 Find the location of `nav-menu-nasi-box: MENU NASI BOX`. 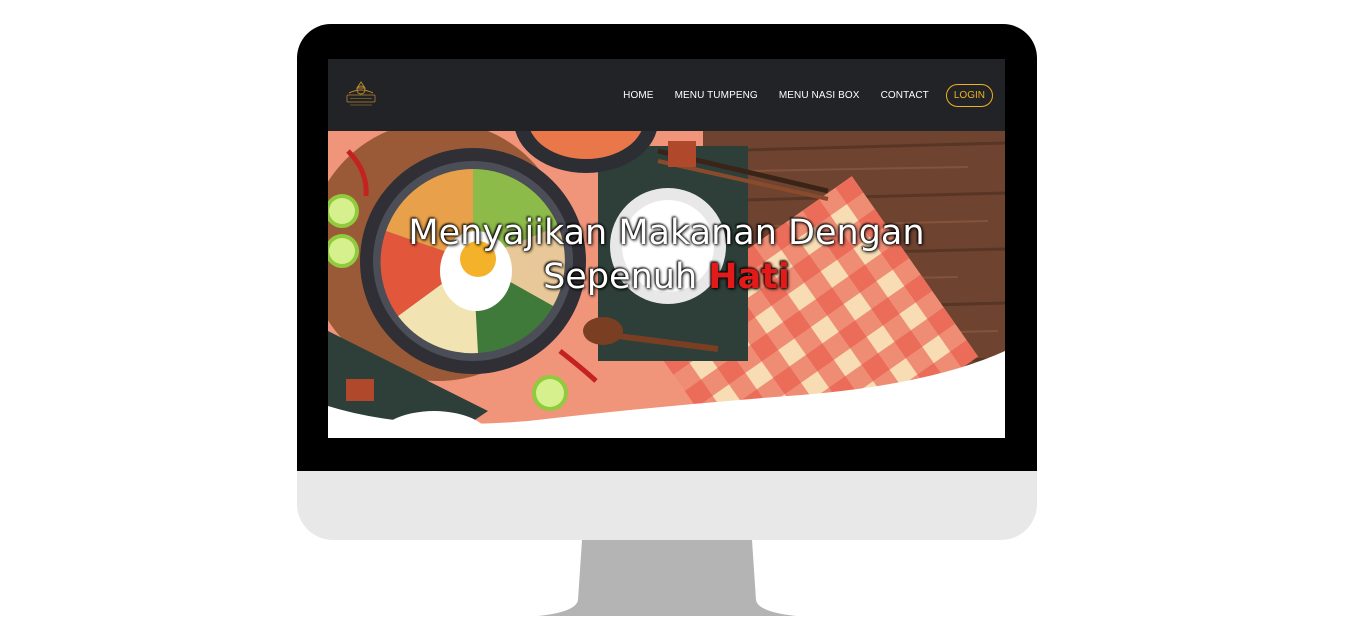

nav-menu-nasi-box: MENU NASI BOX is located at coordinates (819, 95).